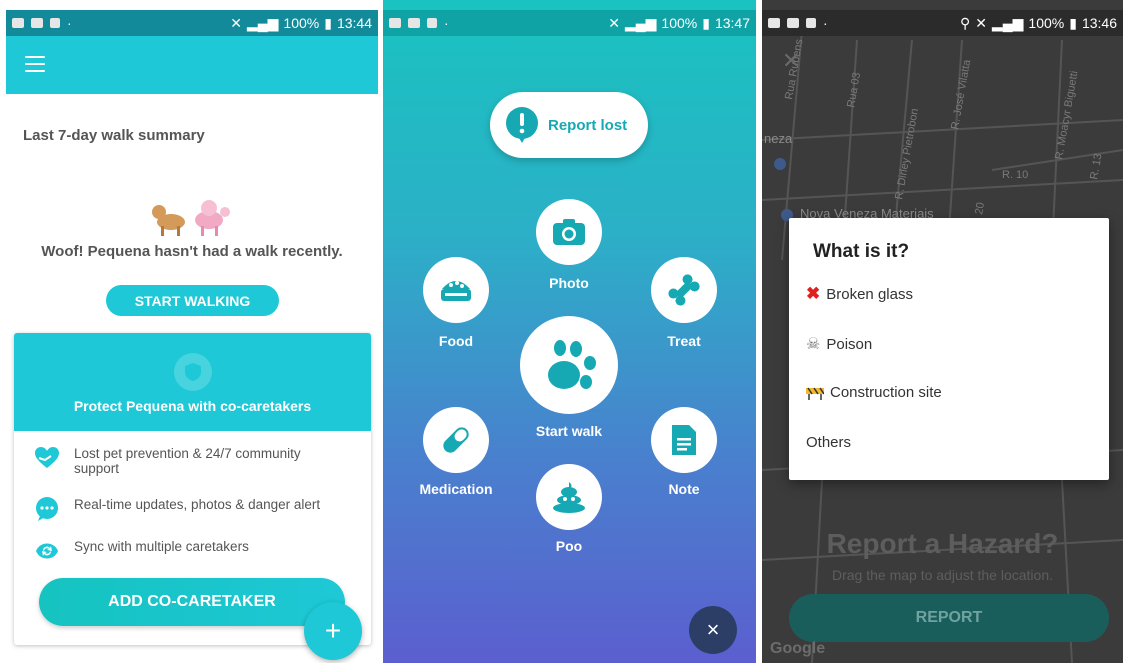 The height and width of the screenshot is (663, 1123). What do you see at coordinates (47, 457) in the screenshot?
I see `heart-hand-icon` at bounding box center [47, 457].